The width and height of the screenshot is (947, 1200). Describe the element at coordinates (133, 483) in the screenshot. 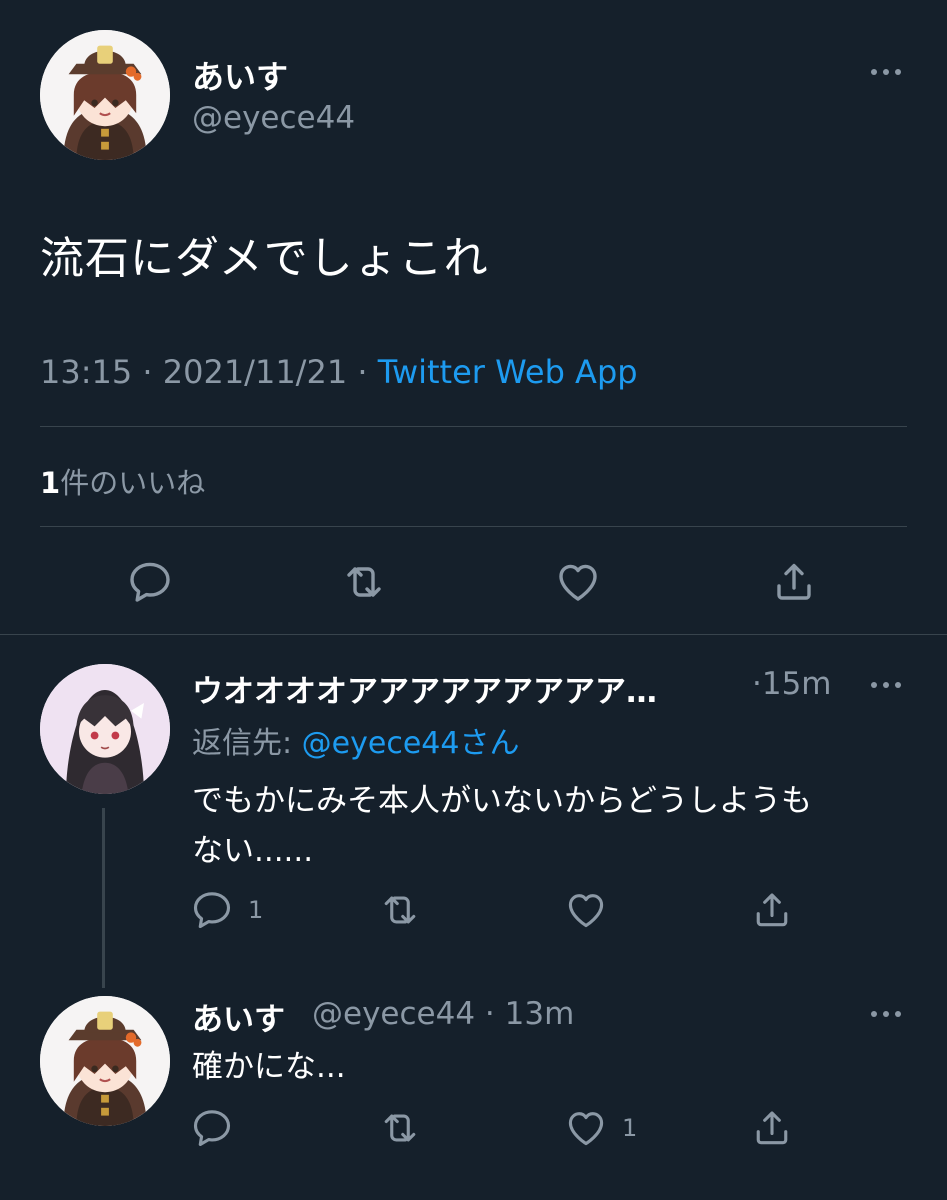

I see `like-label: 件のいいね` at that location.